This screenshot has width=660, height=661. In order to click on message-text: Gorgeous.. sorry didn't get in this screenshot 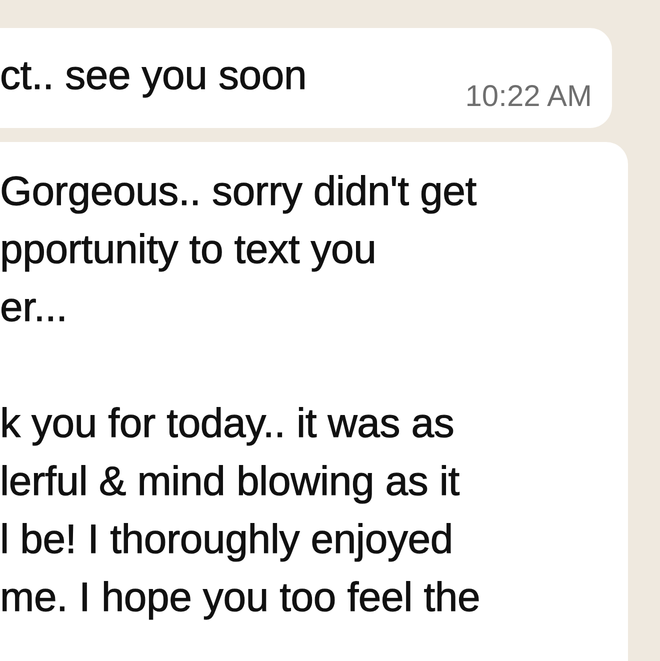, I will do `click(239, 191)`.